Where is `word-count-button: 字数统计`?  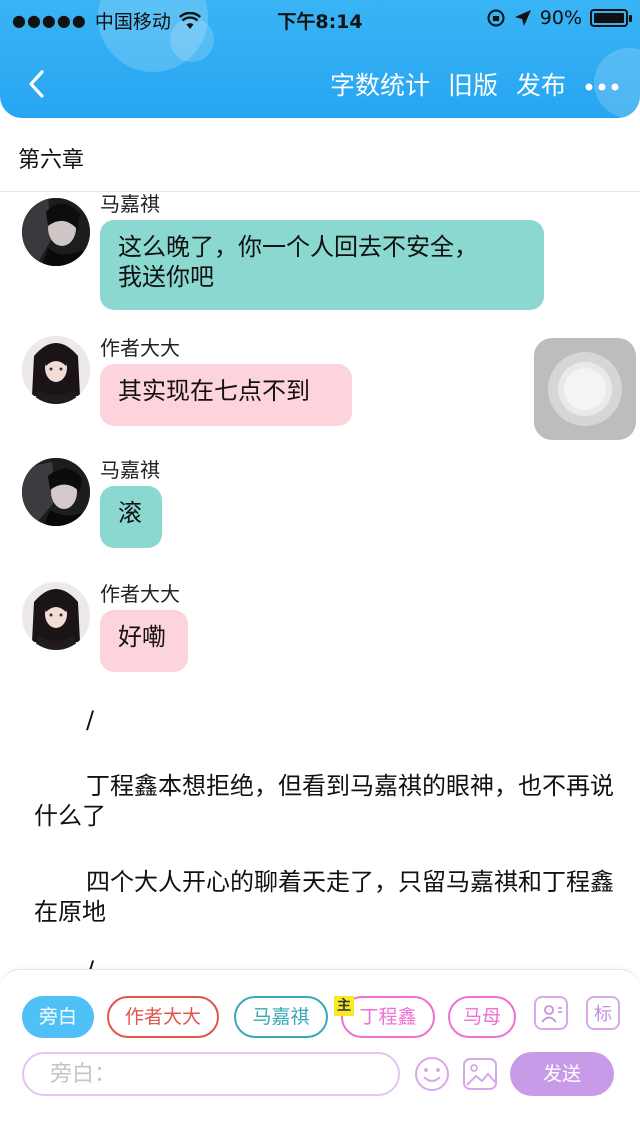
word-count-button: 字数统计 is located at coordinates (380, 84).